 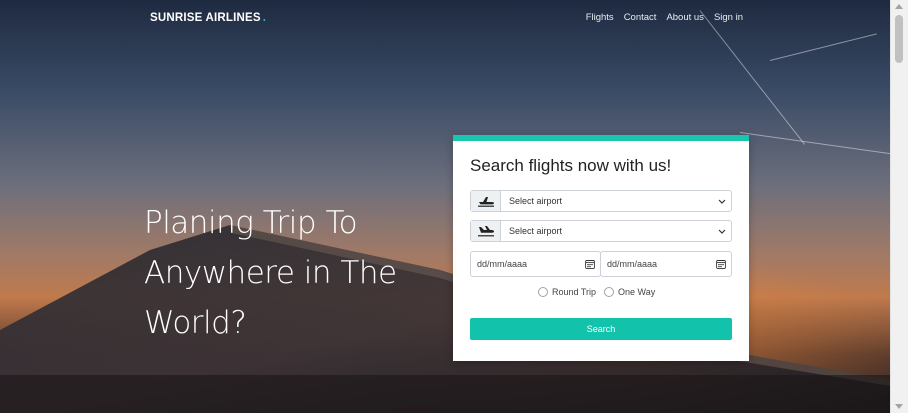 What do you see at coordinates (601, 201) in the screenshot?
I see `origin-airport-select: Select airport` at bounding box center [601, 201].